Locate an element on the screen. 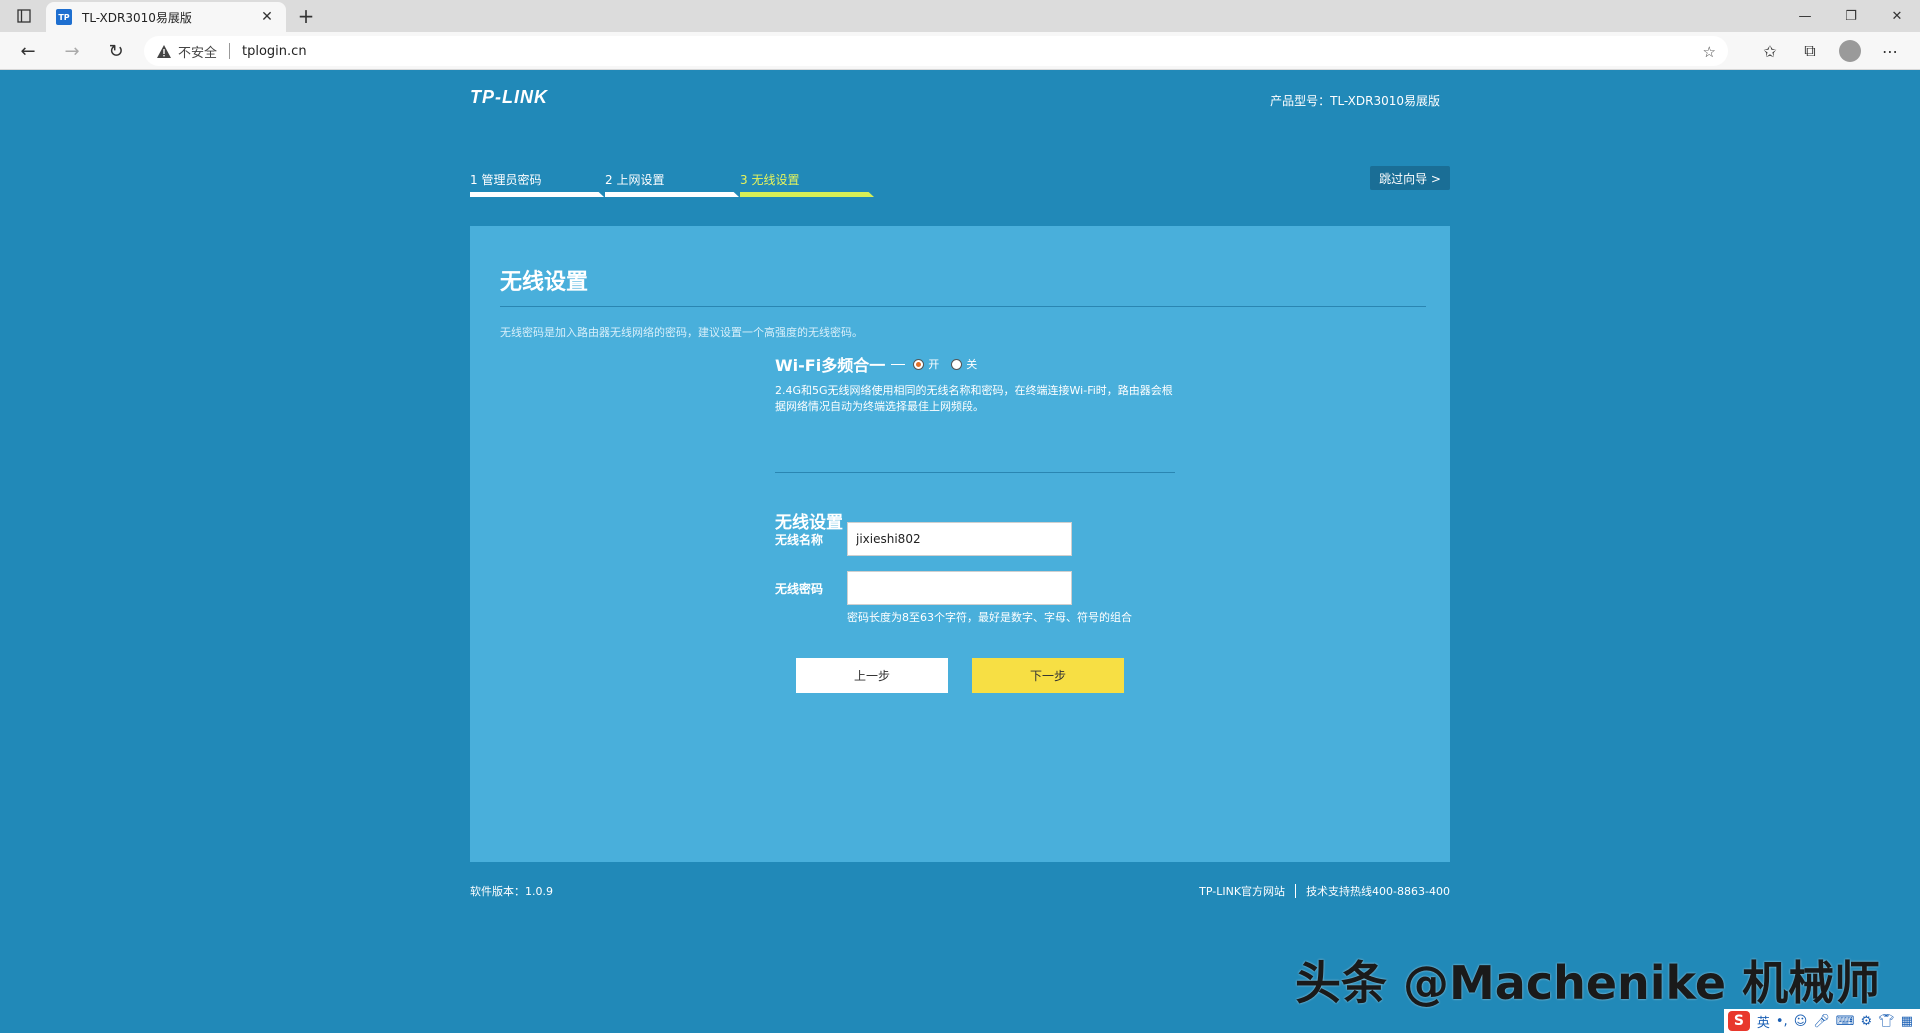 The height and width of the screenshot is (1033, 1920). ssid-input is located at coordinates (959, 539).